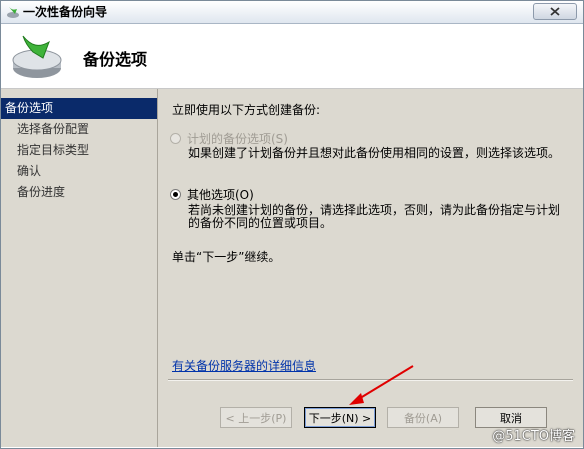 The image size is (584, 449). Describe the element at coordinates (220, 195) in the screenshot. I see `other-option-label: 其他选项(O)` at that location.